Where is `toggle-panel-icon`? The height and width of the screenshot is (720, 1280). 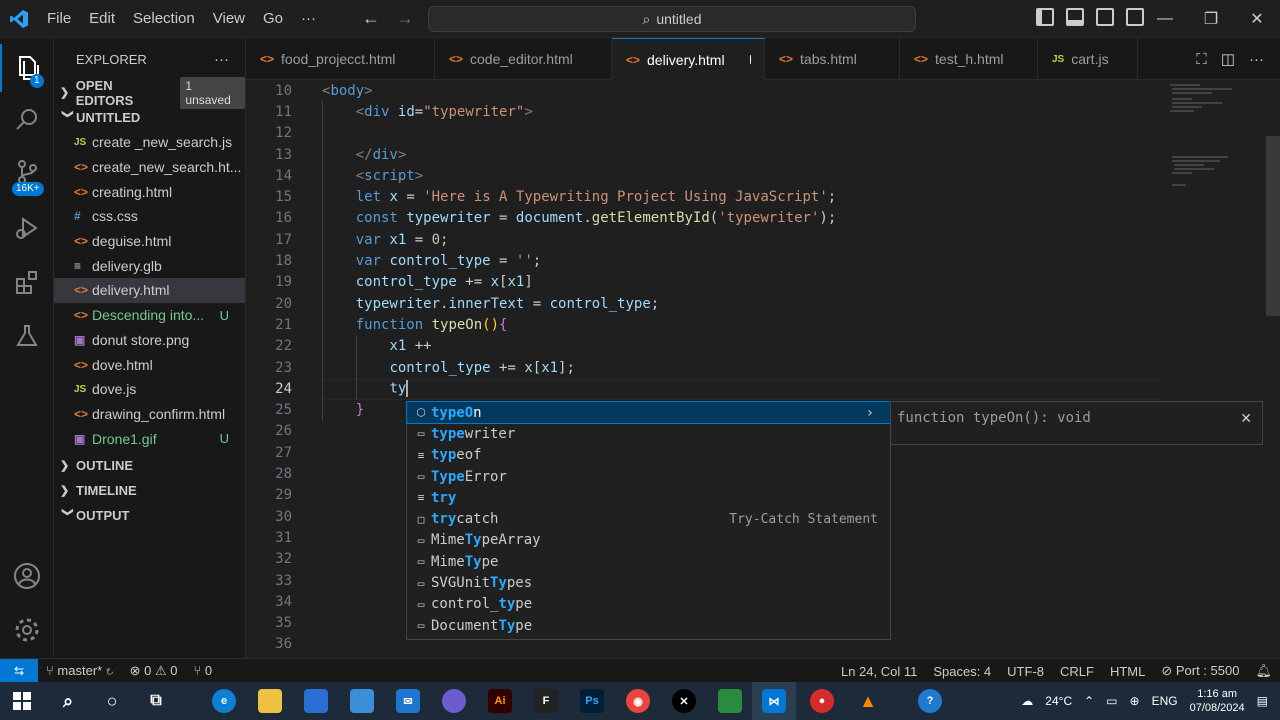 toggle-panel-icon is located at coordinates (1075, 17).